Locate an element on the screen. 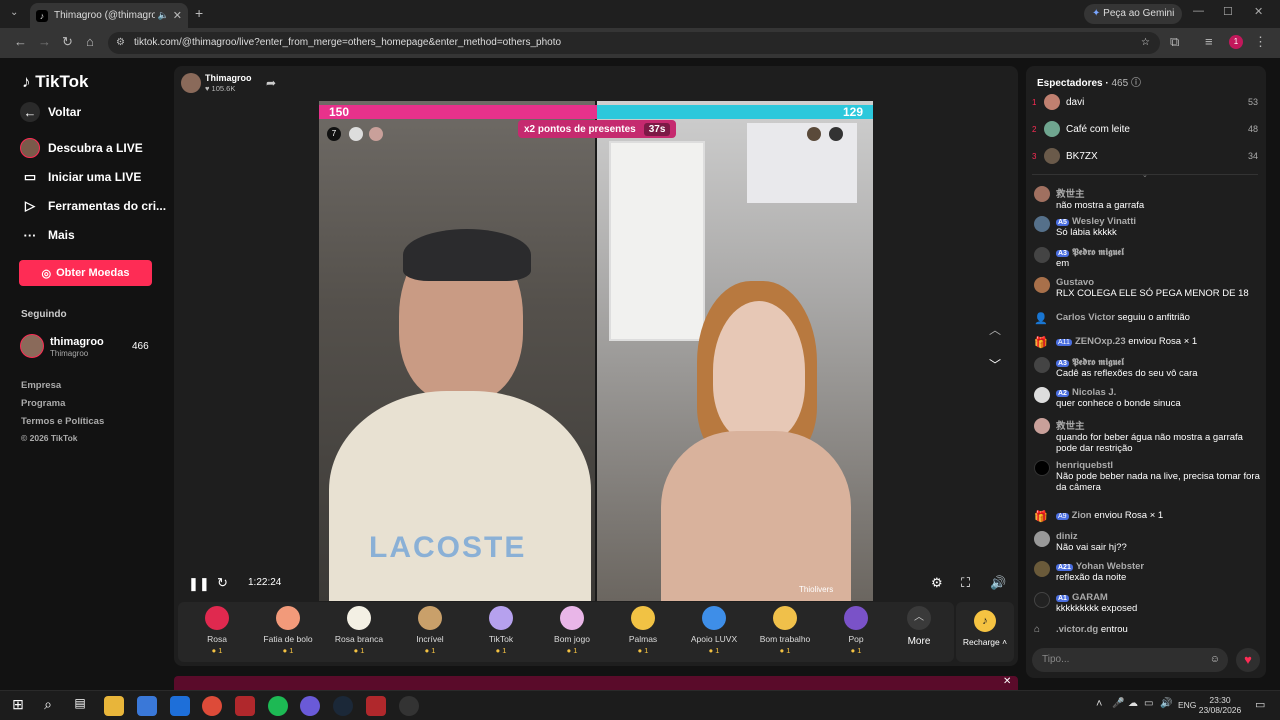 Image resolution: width=1280 pixels, height=720 pixels. store-icon is located at coordinates (147, 706).